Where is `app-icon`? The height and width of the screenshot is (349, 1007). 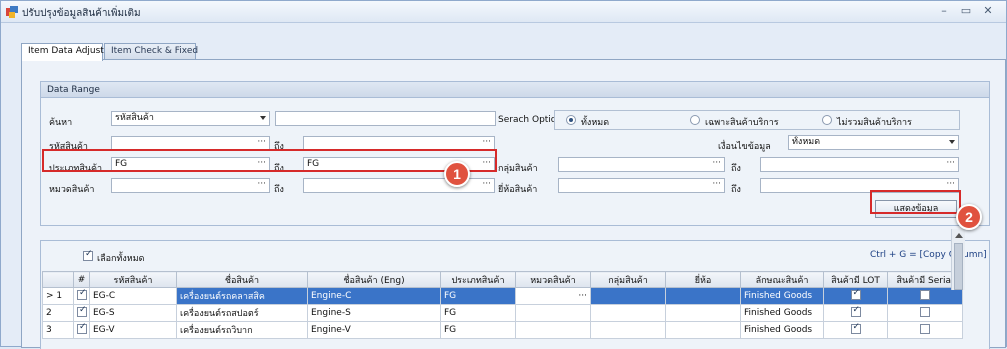 app-icon is located at coordinates (12, 12).